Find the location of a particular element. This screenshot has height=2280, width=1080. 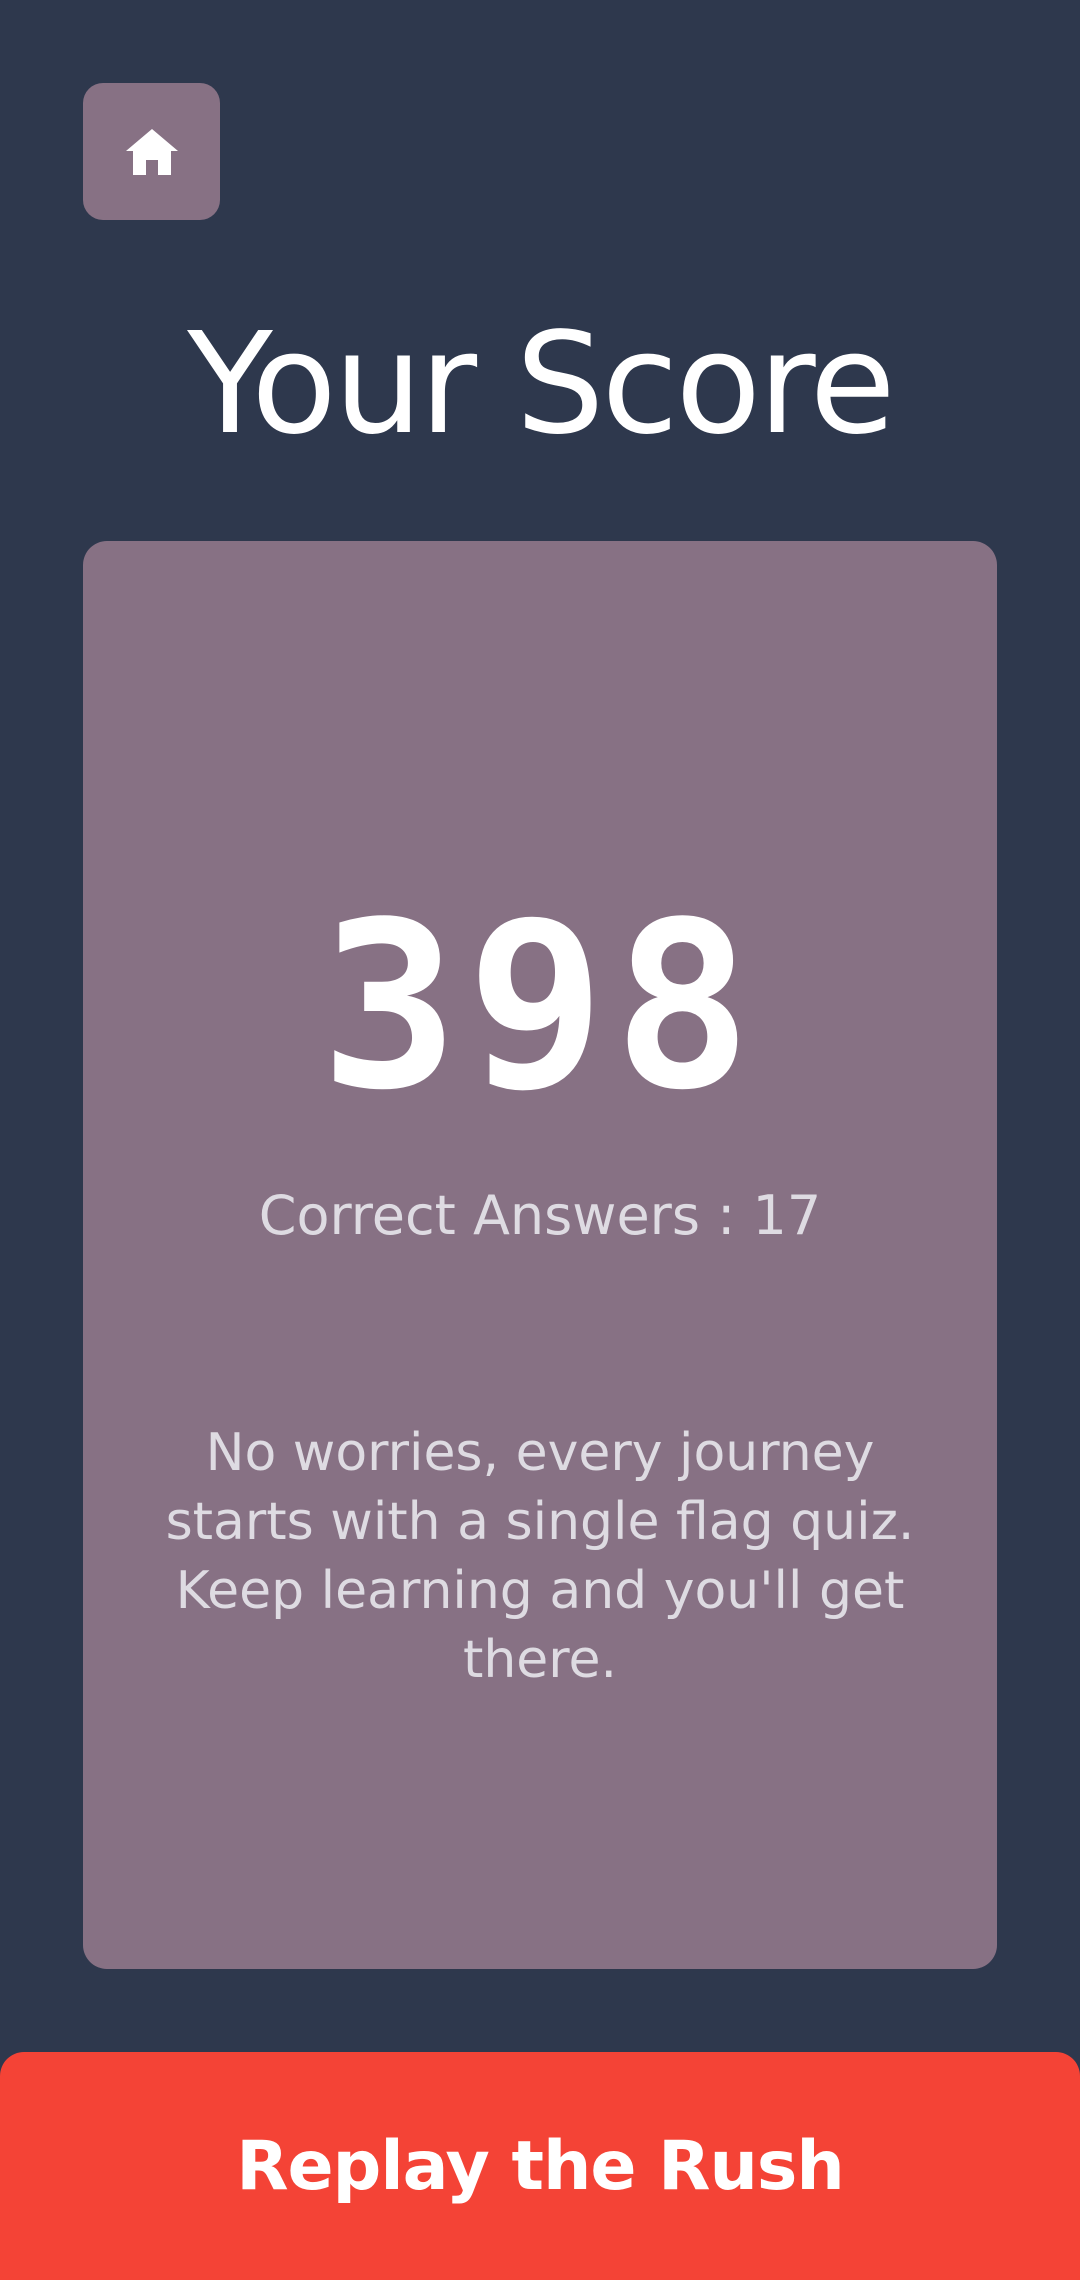

page-title: Your Score is located at coordinates (541, 384).